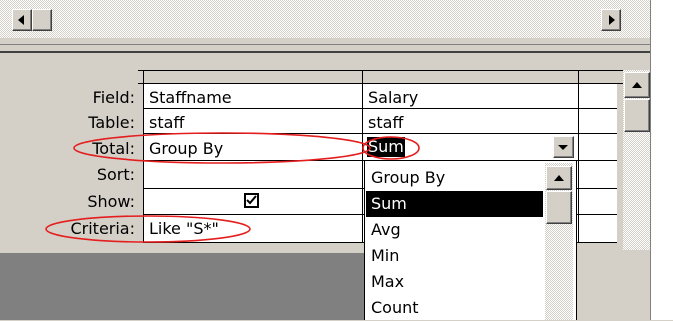 The image size is (673, 321). I want to click on annotation-ellipse-sum, so click(391, 148).